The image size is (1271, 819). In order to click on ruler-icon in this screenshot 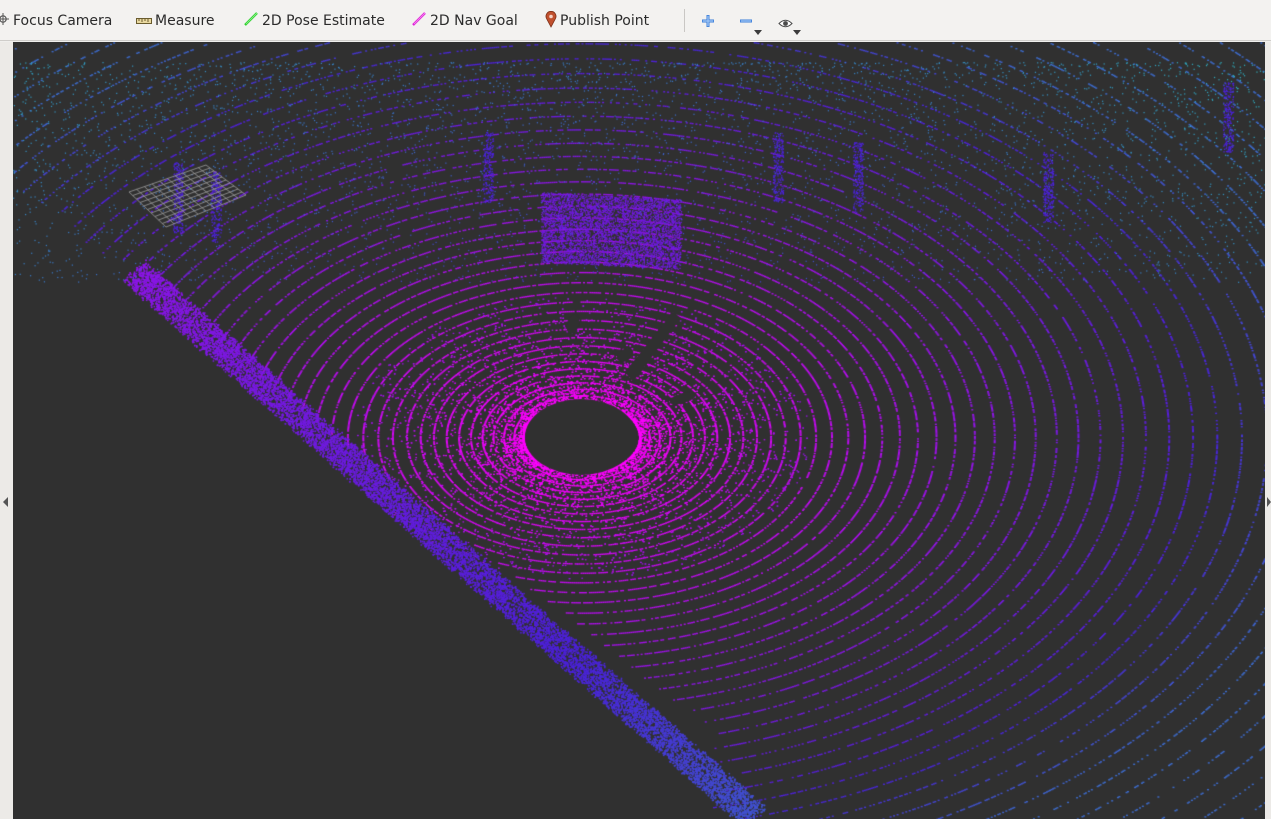, I will do `click(144, 21)`.